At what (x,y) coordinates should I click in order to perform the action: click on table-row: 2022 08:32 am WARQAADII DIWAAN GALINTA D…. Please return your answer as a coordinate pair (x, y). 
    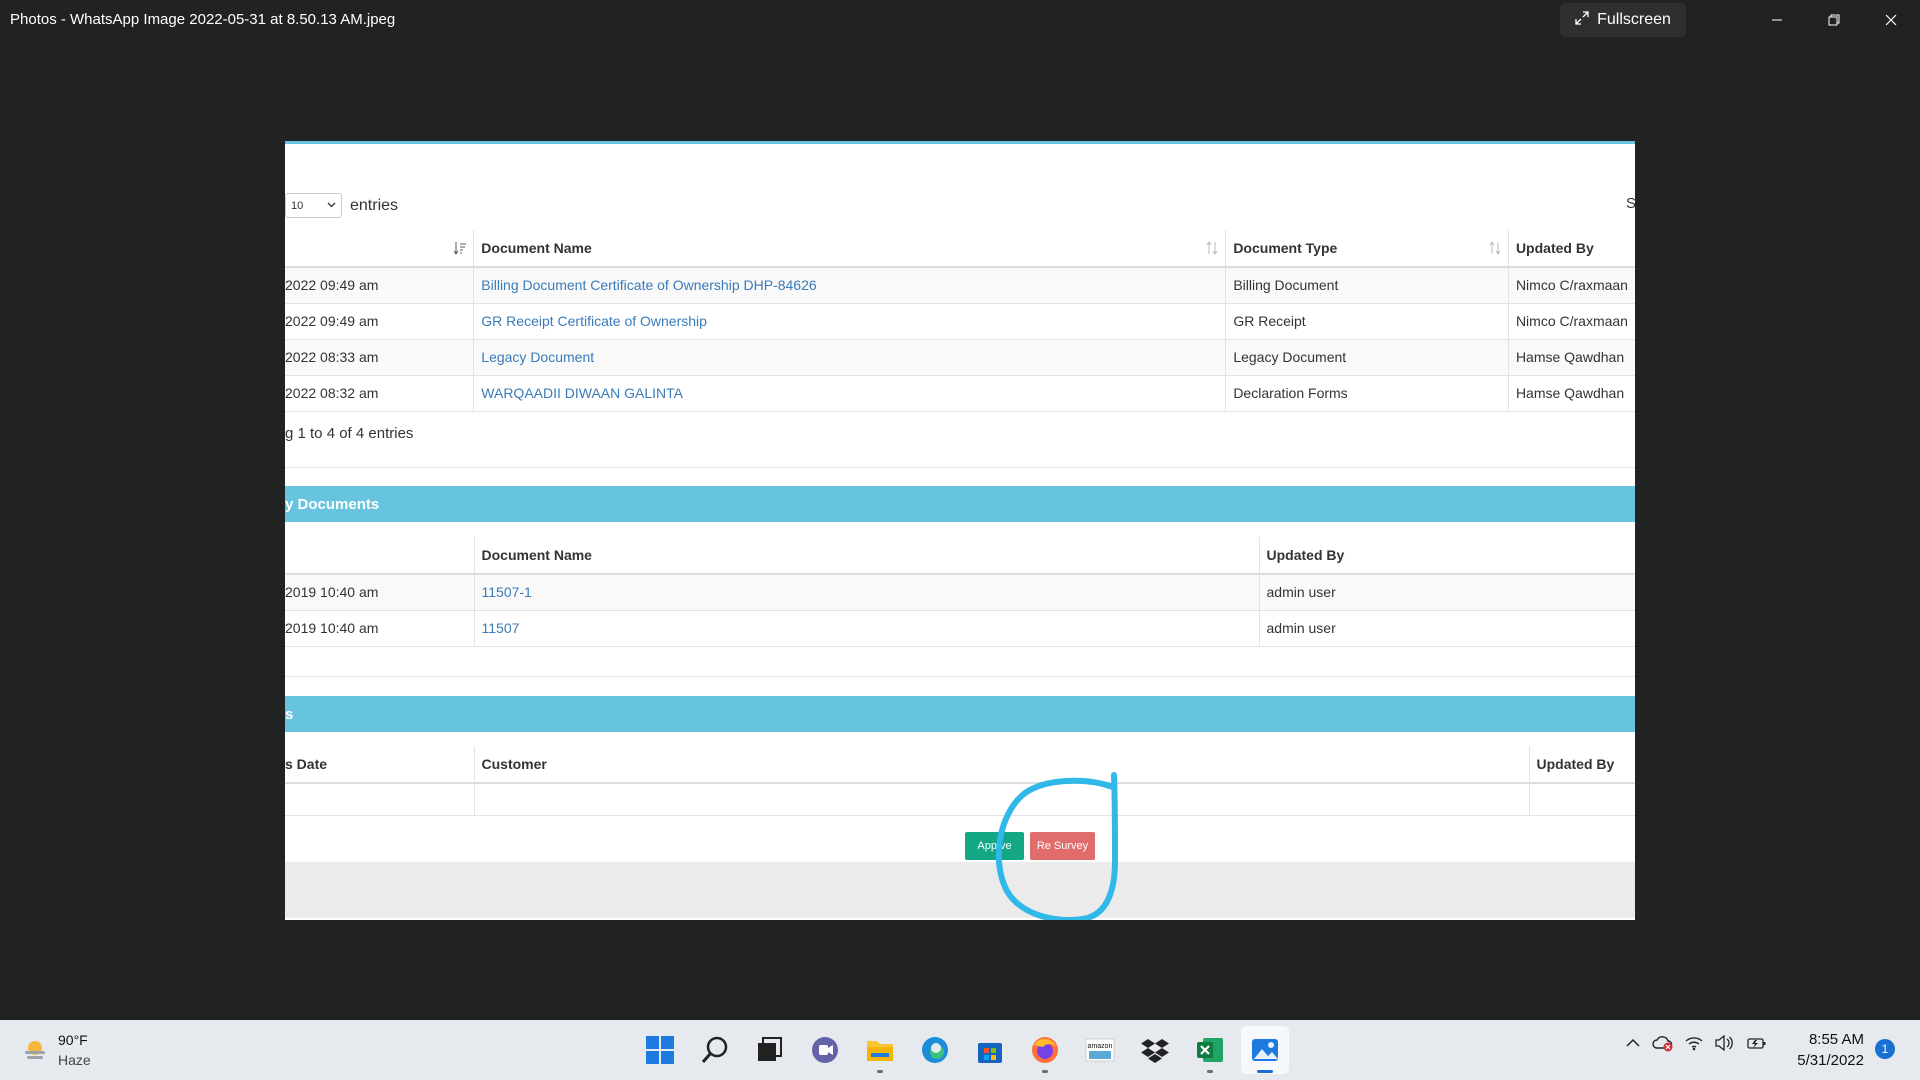
    Looking at the image, I should click on (960, 393).